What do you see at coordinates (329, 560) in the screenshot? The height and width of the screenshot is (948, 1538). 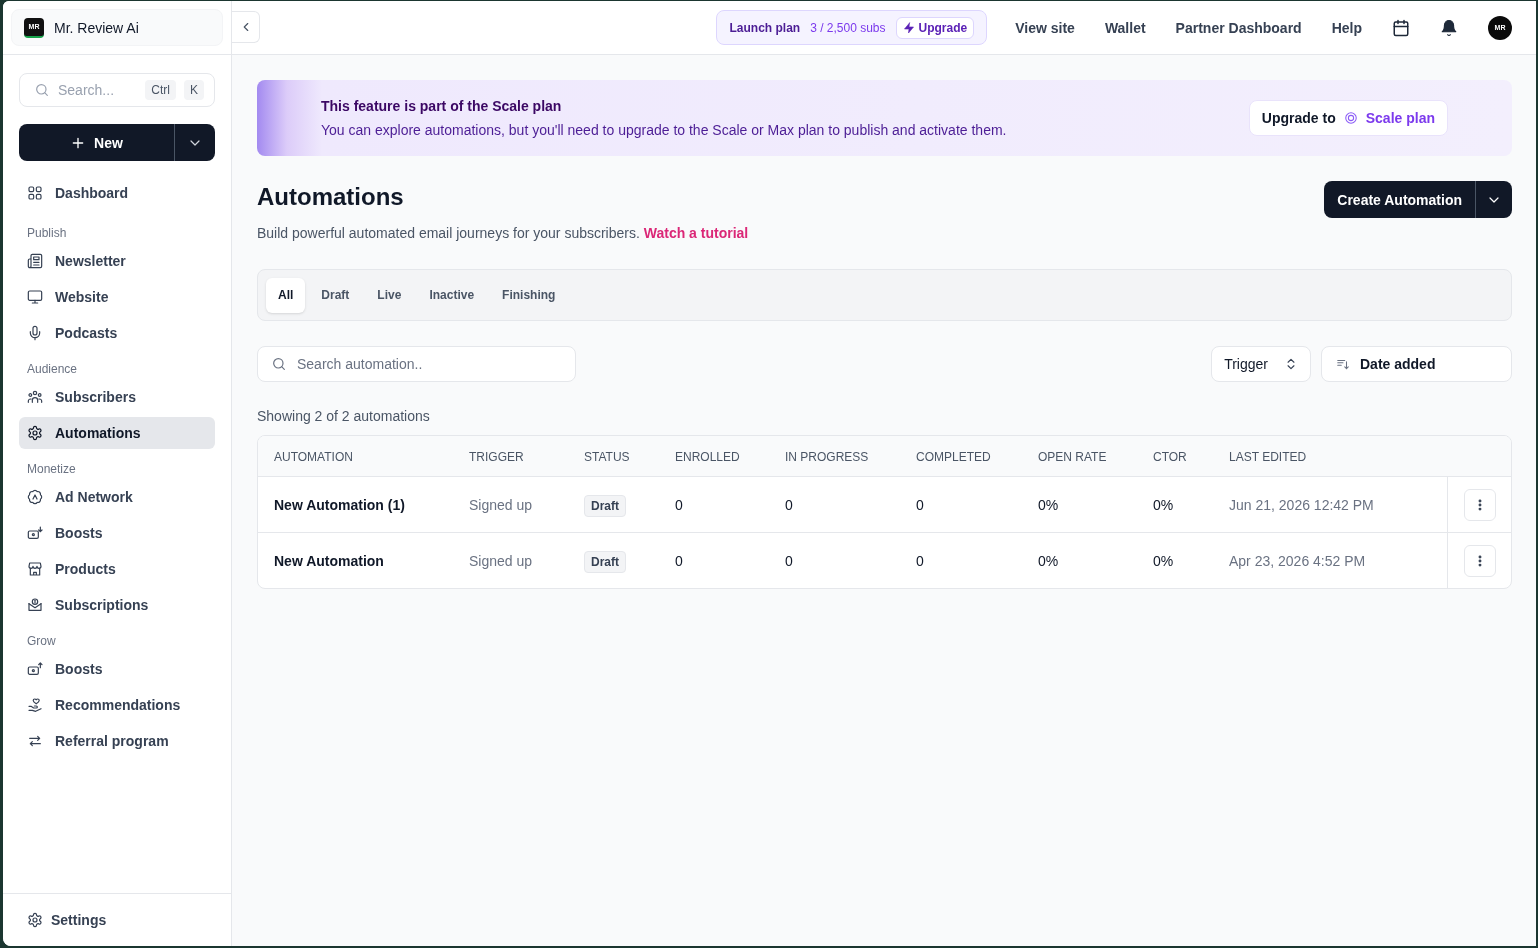 I see `table-cell: New Automation` at bounding box center [329, 560].